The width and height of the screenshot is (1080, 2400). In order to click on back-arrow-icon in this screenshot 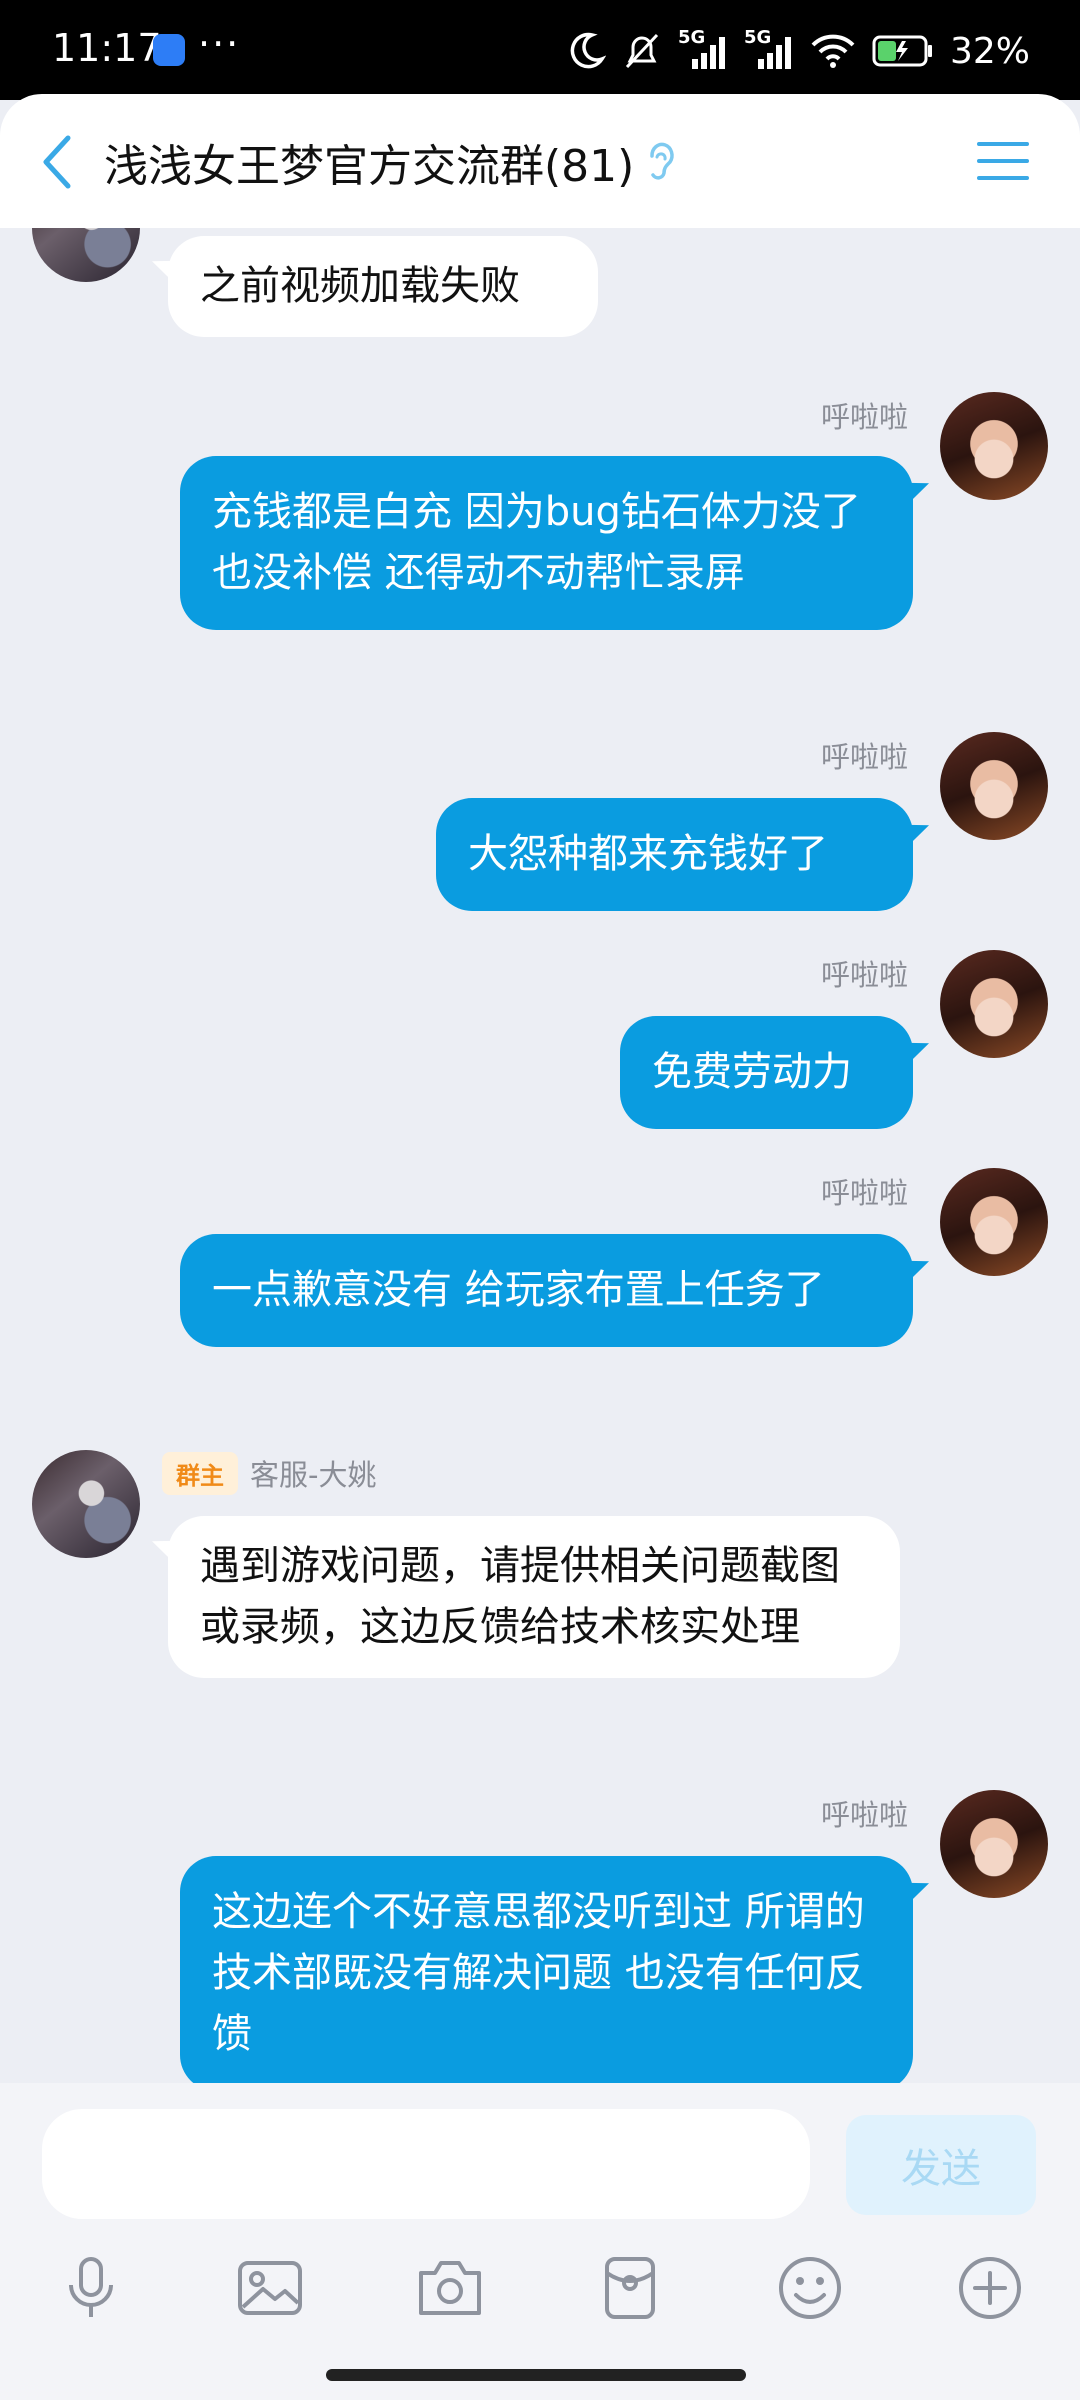, I will do `click(59, 162)`.